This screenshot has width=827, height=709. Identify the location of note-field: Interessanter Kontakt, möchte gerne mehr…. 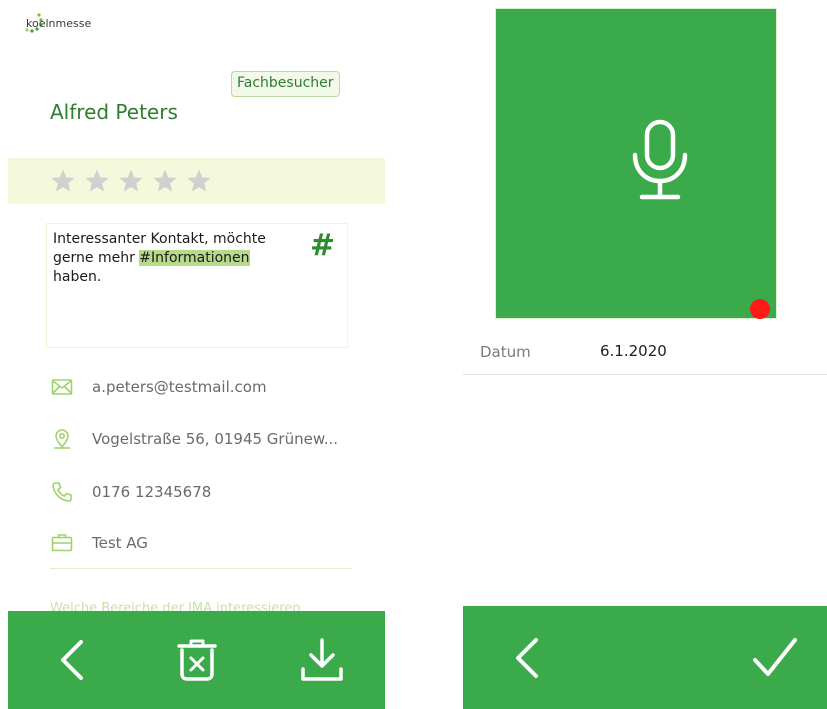
(197, 285).